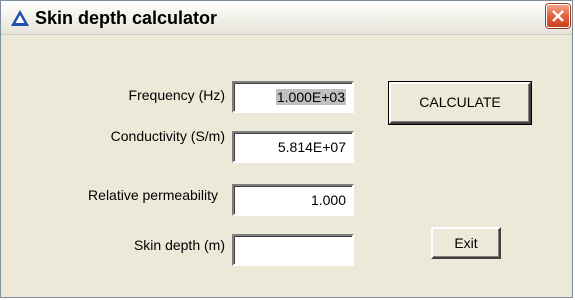  I want to click on permeability-label: Relative permeability, so click(153, 195).